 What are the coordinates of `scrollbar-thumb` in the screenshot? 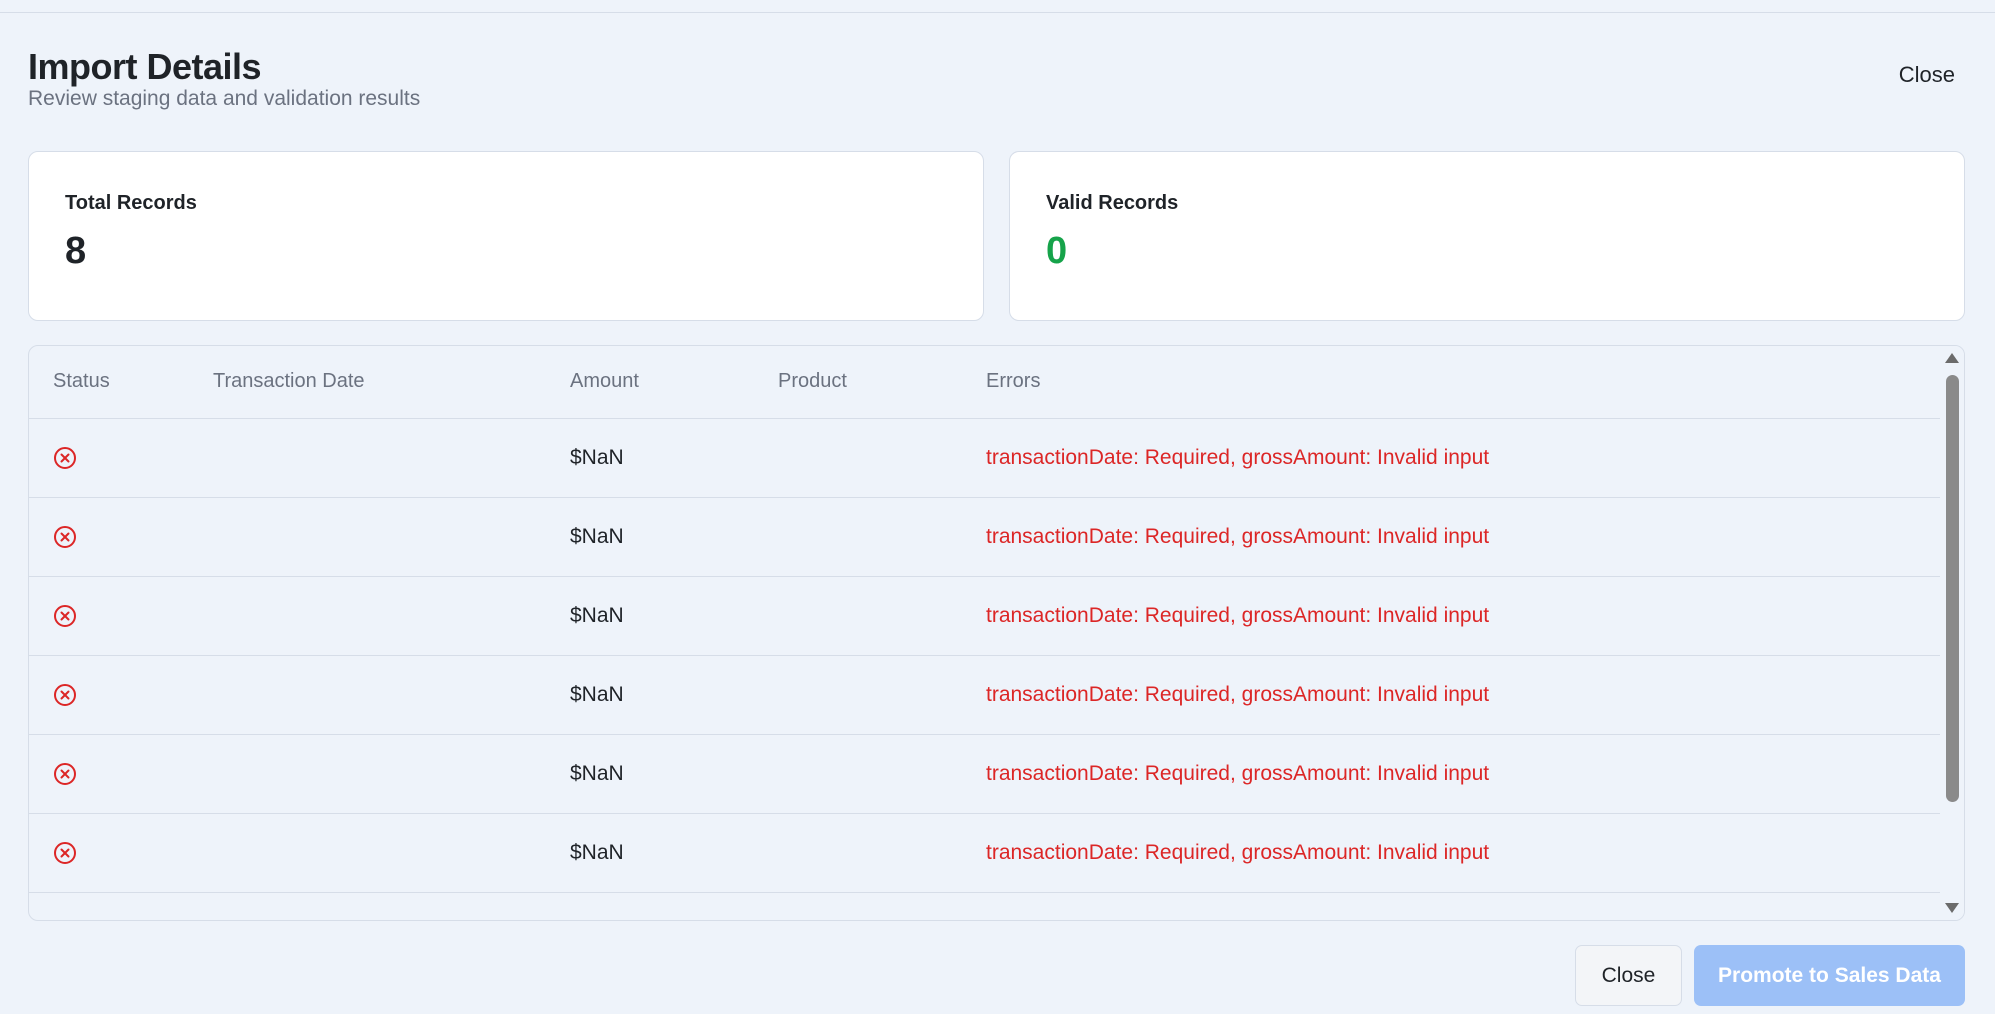 It's located at (1952, 588).